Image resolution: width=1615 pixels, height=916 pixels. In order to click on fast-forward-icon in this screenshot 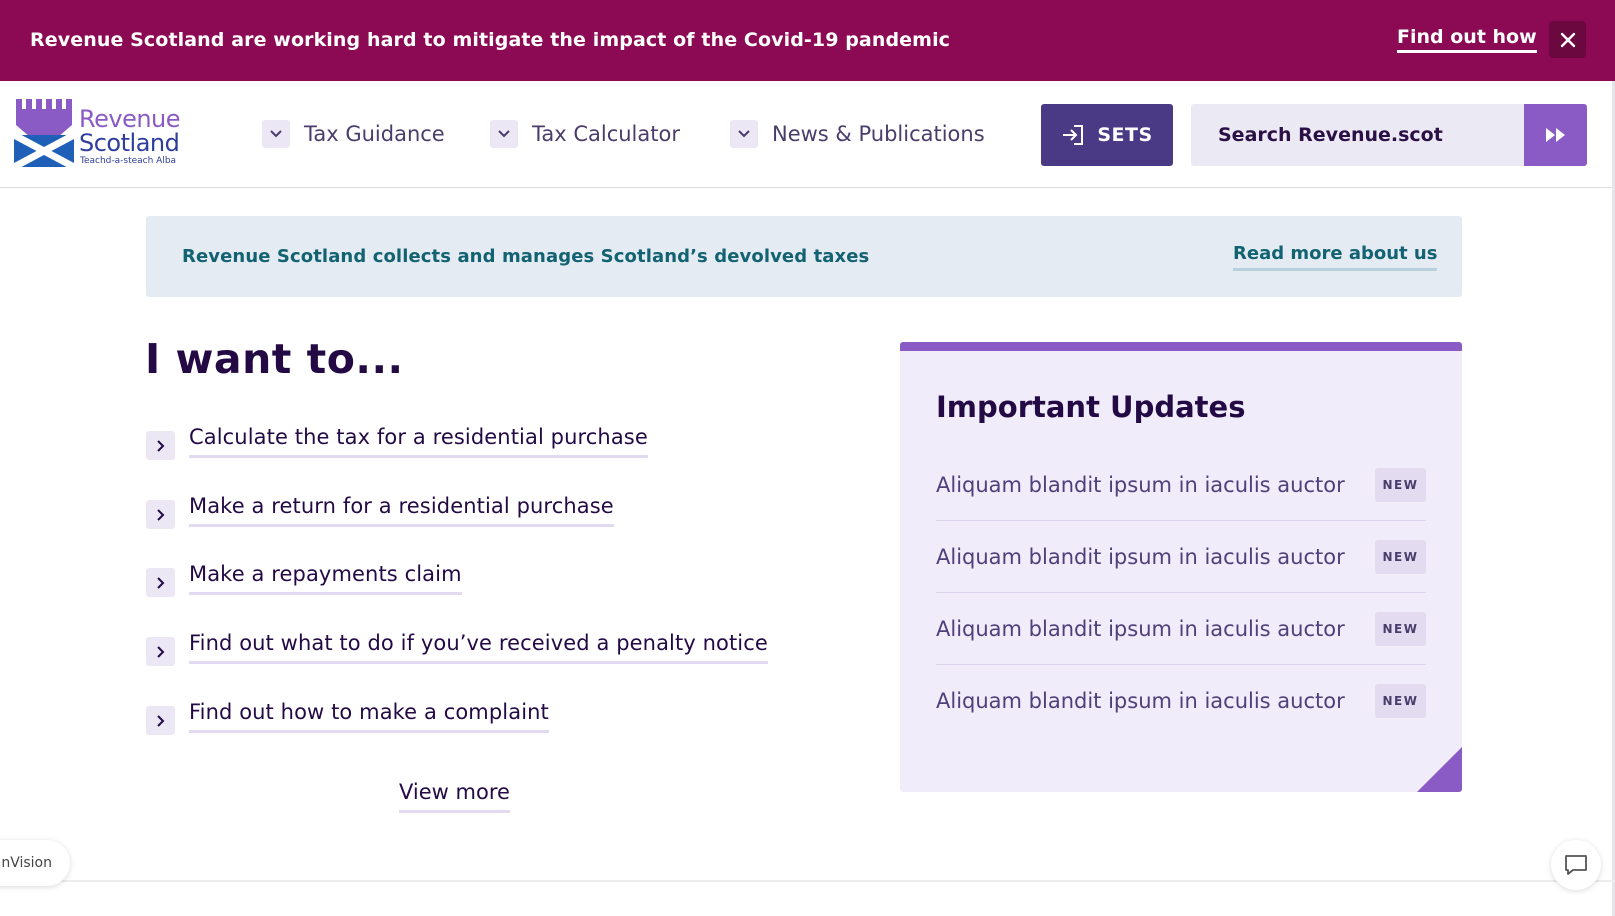, I will do `click(1555, 135)`.